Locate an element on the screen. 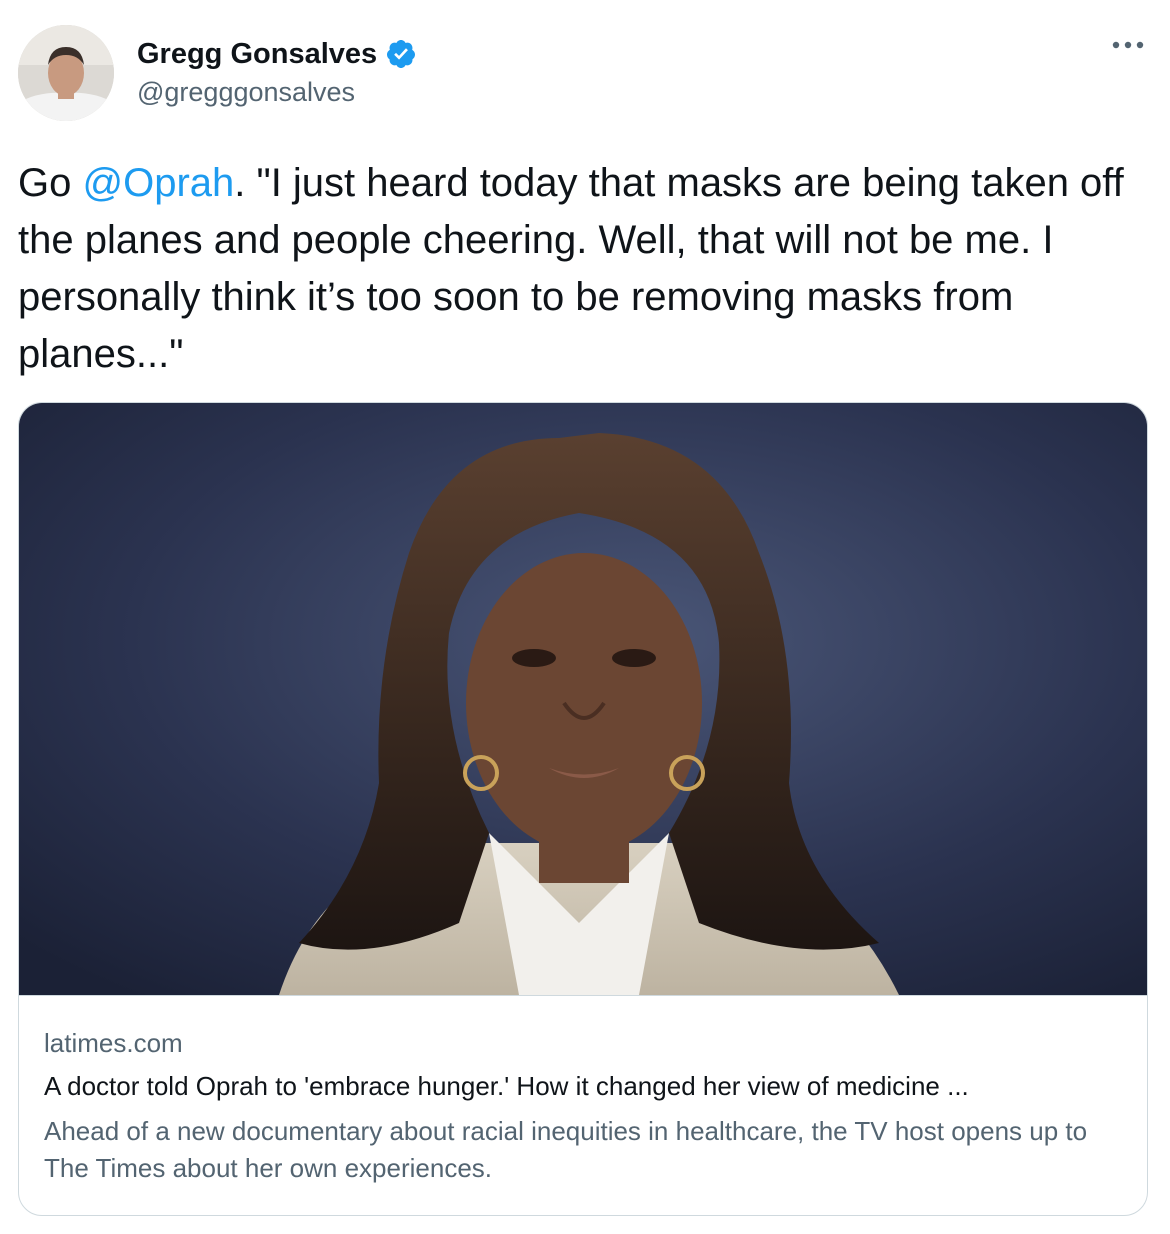  author-avatar is located at coordinates (66, 73).